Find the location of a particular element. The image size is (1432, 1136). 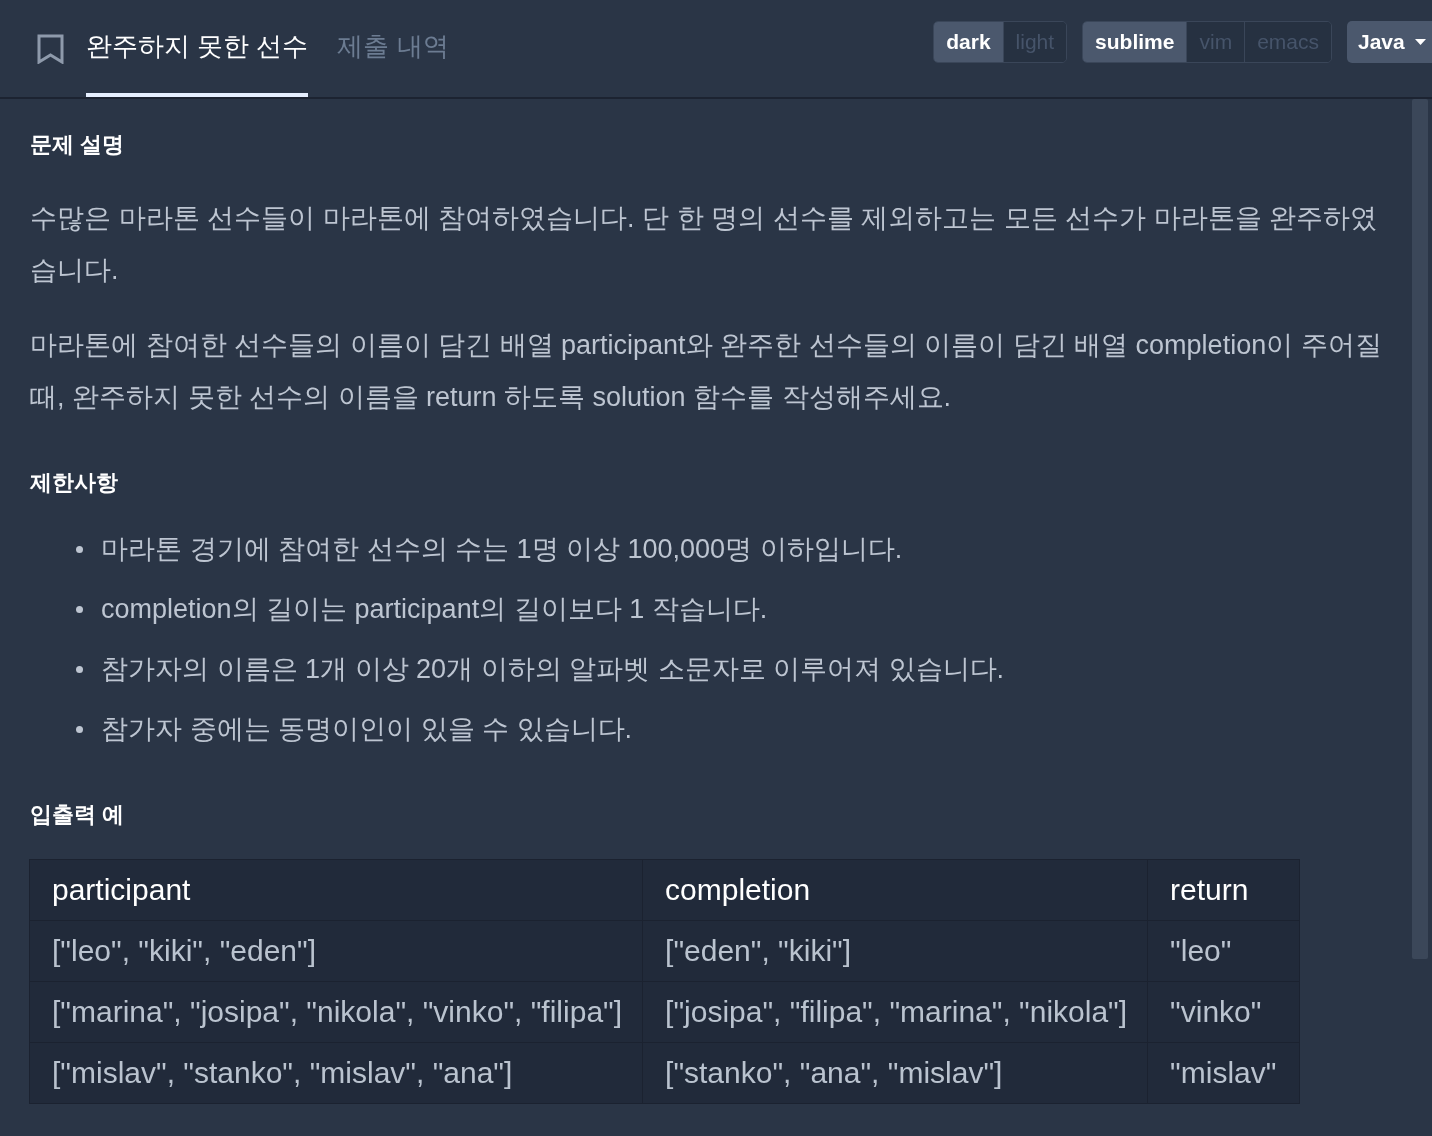

table-cell: ["eden", "kiki"] is located at coordinates (895, 951).